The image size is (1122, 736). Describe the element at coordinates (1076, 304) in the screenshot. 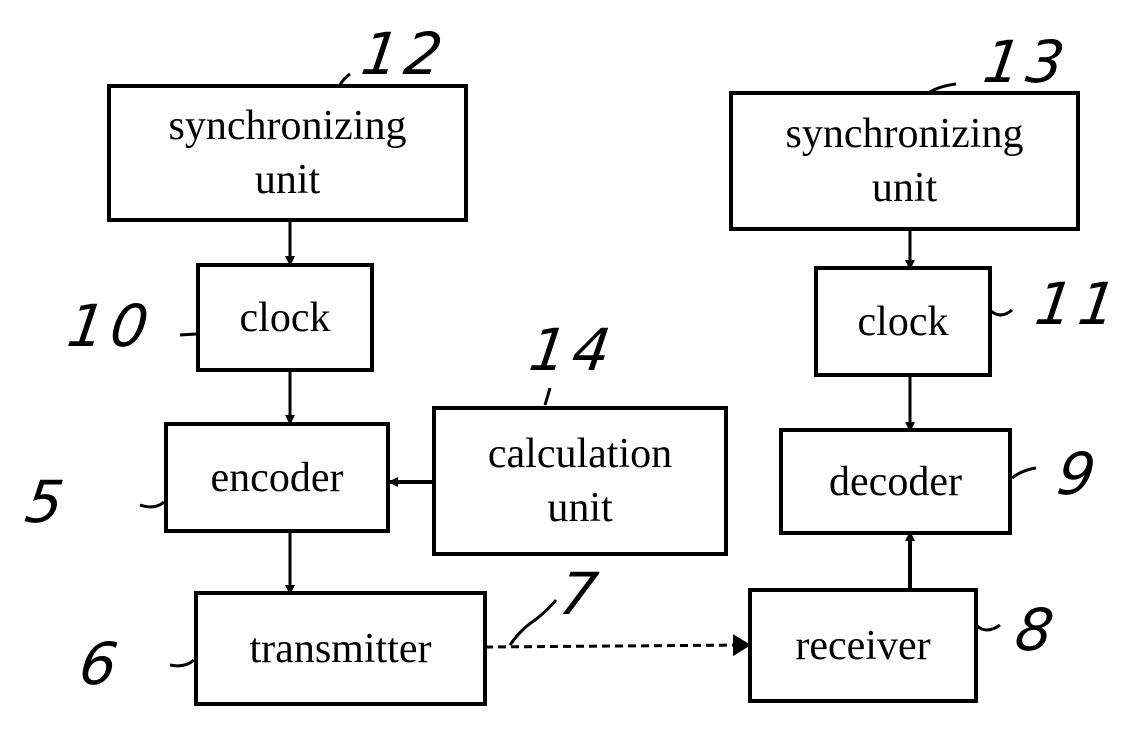

I see `ref-numeral-11: 11` at that location.